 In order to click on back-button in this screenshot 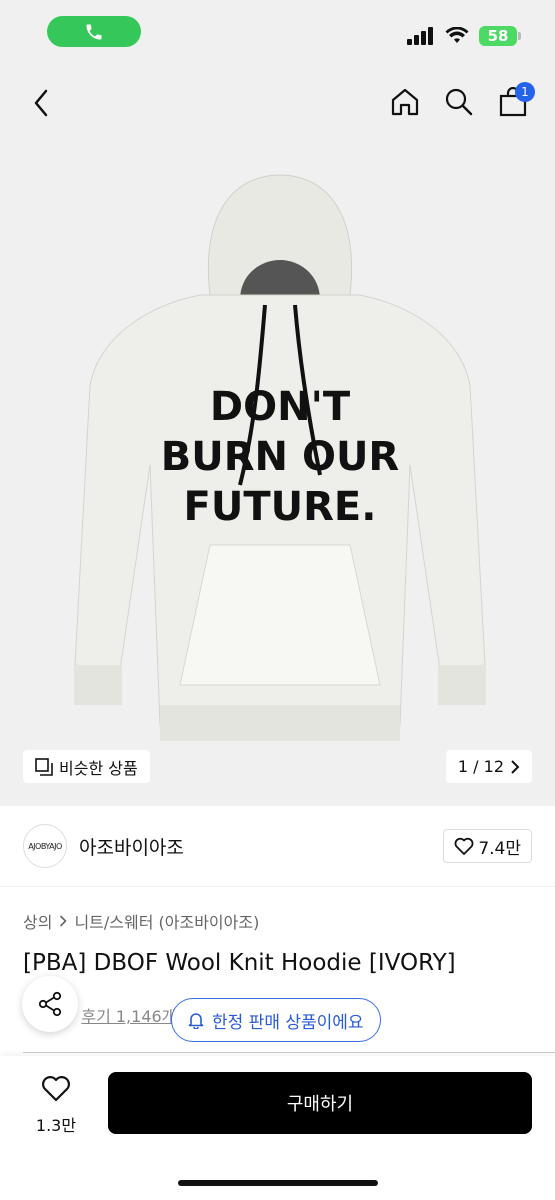, I will do `click(41, 103)`.